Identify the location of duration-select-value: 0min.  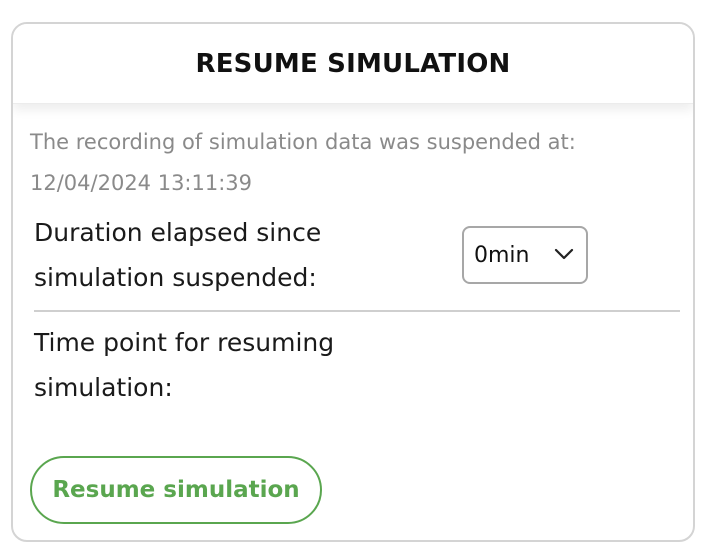
(502, 255).